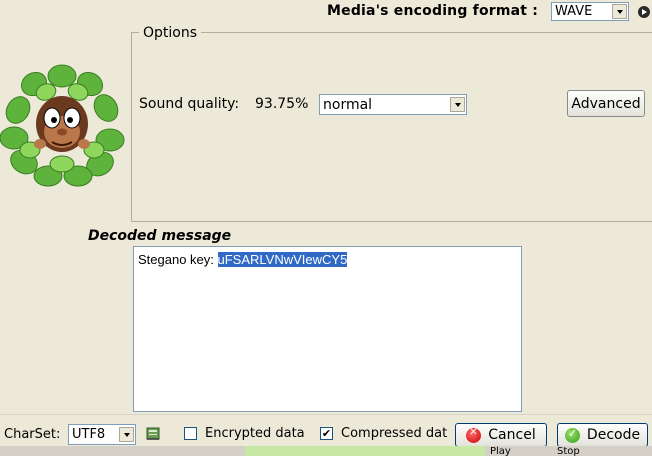  What do you see at coordinates (394, 433) in the screenshot?
I see `compressed-data-label: Compressed dat` at bounding box center [394, 433].